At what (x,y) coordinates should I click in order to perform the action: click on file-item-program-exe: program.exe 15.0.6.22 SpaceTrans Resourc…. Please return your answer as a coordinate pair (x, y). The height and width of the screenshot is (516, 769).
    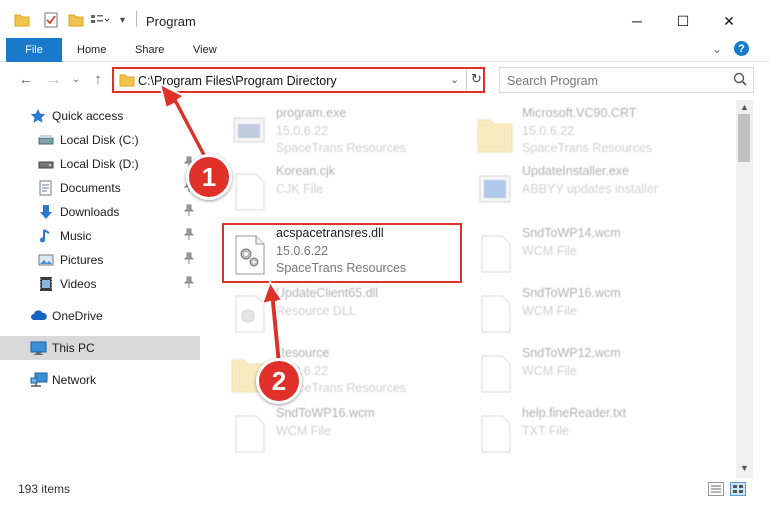
    Looking at the image, I should click on (349, 132).